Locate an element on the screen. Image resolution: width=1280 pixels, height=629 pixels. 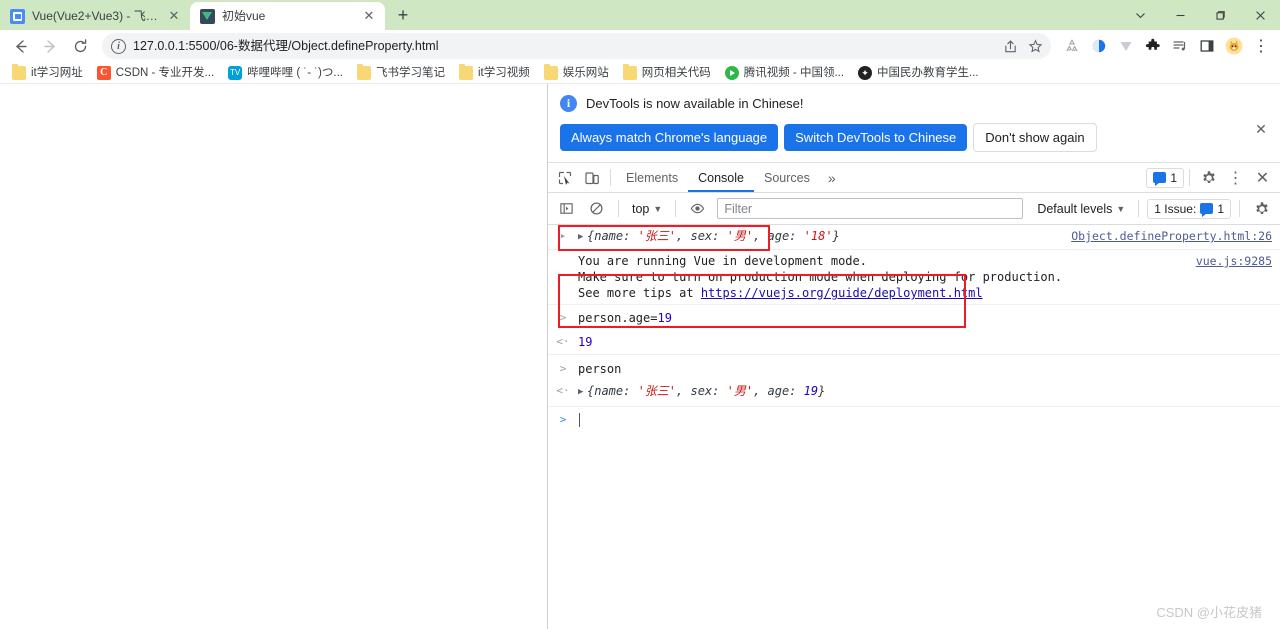
new-tab-button: + is located at coordinates (403, 15).